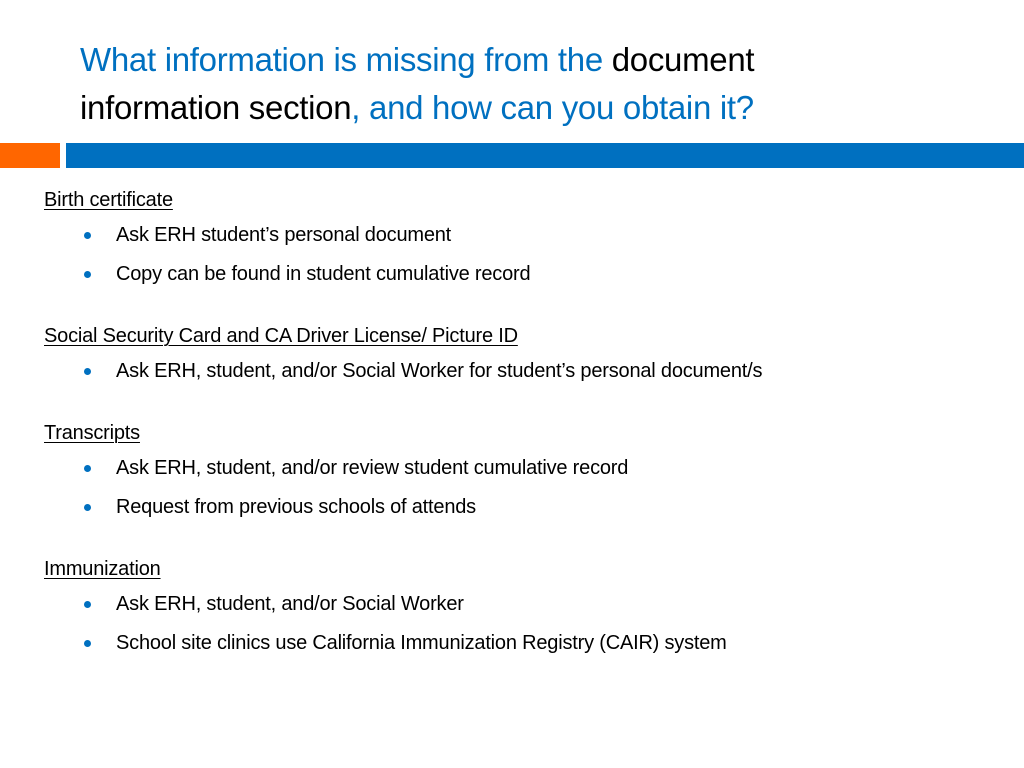 The image size is (1024, 768). I want to click on orange-accent-bar, so click(30, 155).